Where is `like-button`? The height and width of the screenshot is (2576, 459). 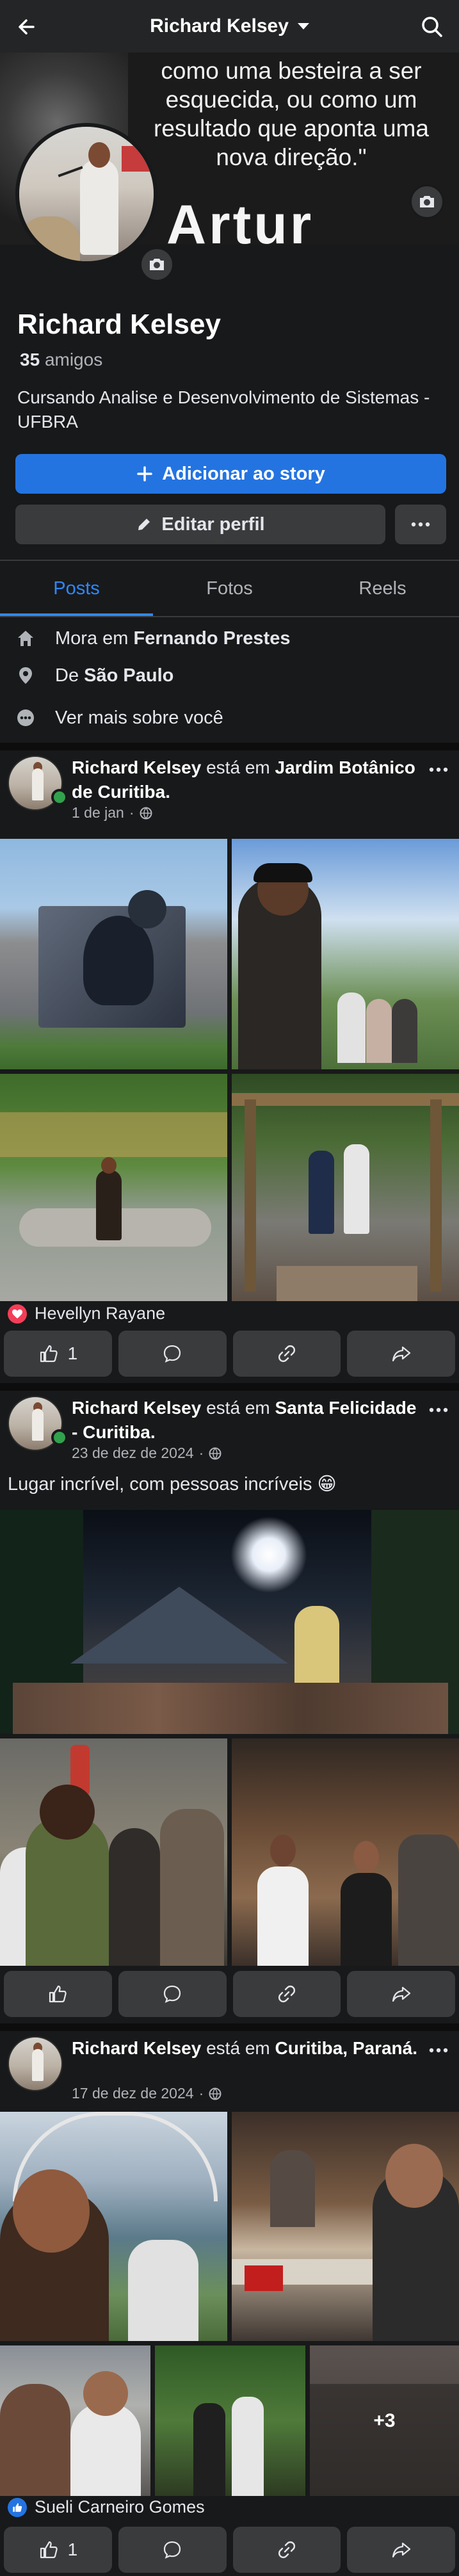
like-button is located at coordinates (58, 1994).